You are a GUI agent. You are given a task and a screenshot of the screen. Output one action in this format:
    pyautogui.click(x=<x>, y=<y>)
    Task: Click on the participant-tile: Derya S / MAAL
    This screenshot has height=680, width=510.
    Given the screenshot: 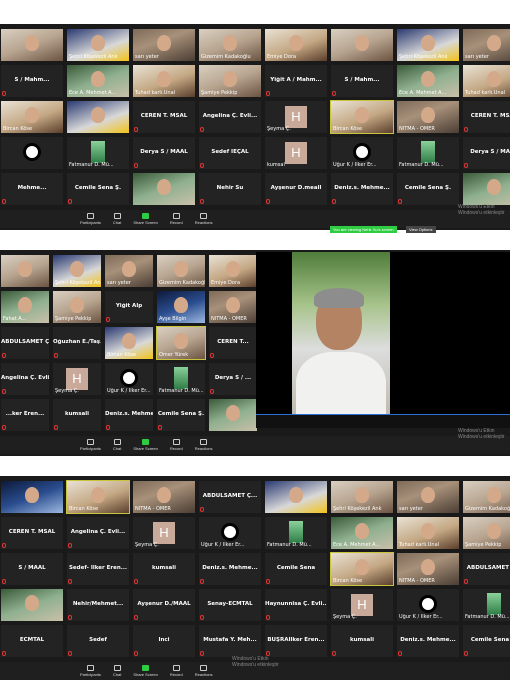 What is the action you would take?
    pyautogui.click(x=164, y=153)
    